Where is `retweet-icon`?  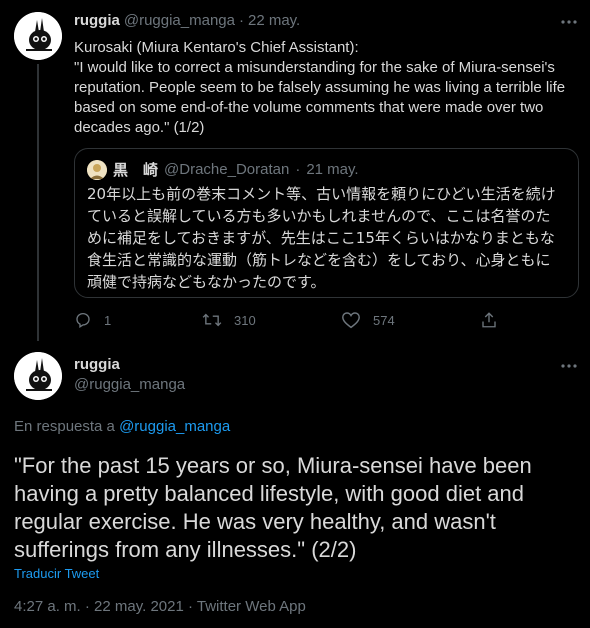 retweet-icon is located at coordinates (212, 320).